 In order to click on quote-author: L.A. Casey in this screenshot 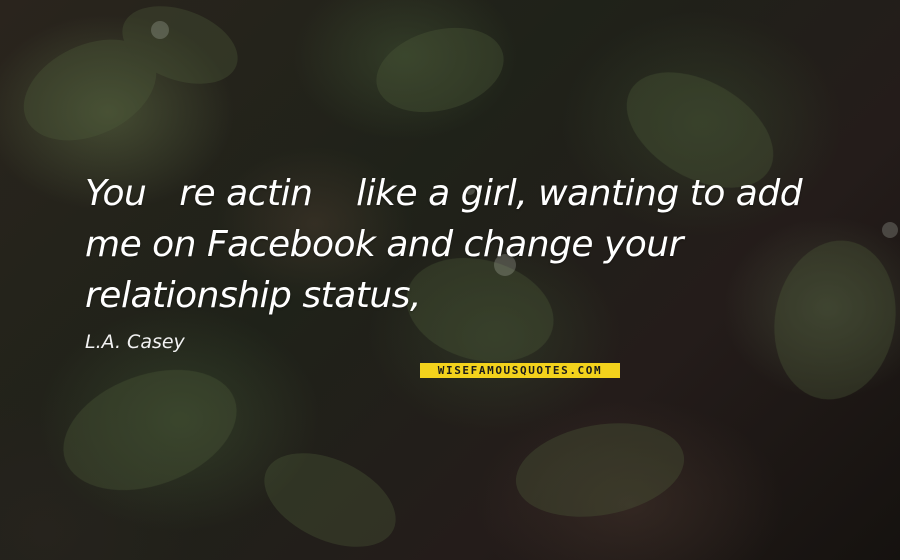, I will do `click(135, 342)`.